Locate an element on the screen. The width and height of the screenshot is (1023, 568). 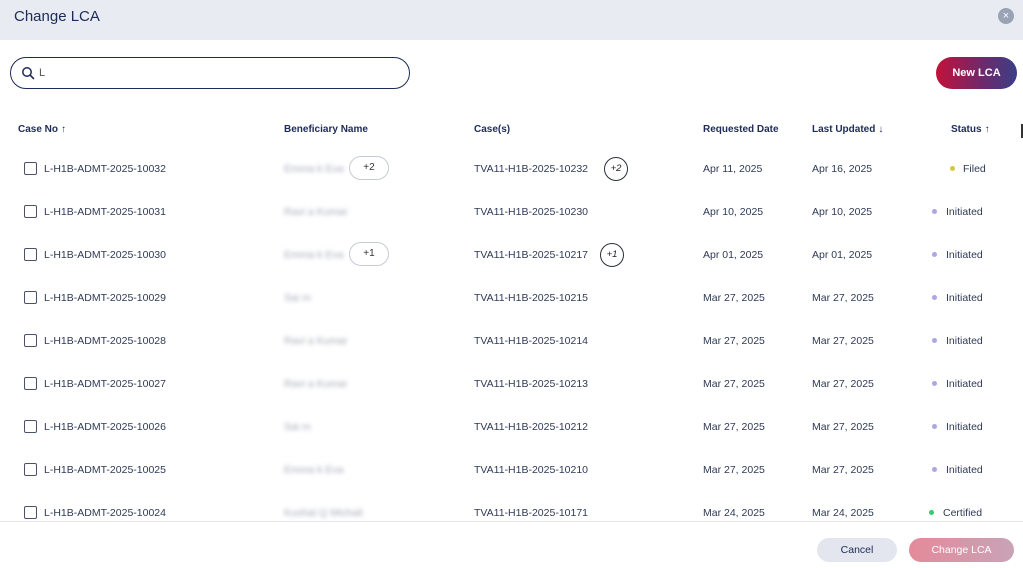
search-box is located at coordinates (210, 73).